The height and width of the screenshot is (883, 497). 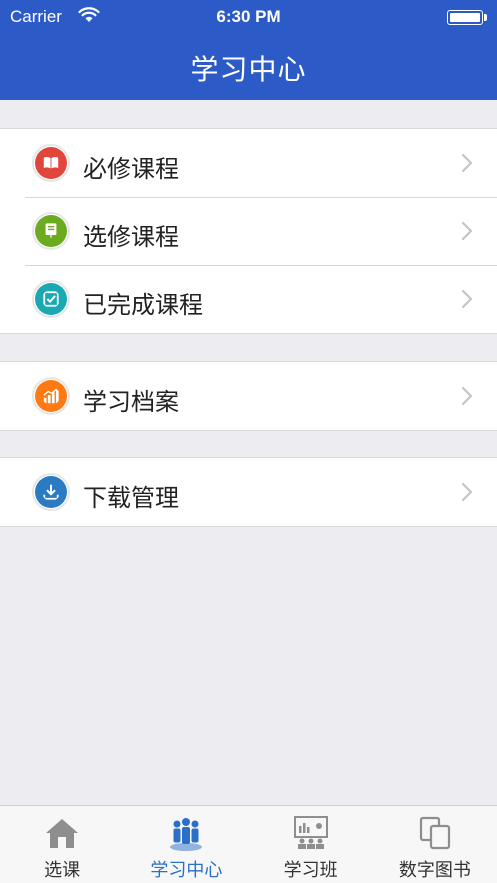 I want to click on archive-group: 学习档案, so click(x=248, y=396).